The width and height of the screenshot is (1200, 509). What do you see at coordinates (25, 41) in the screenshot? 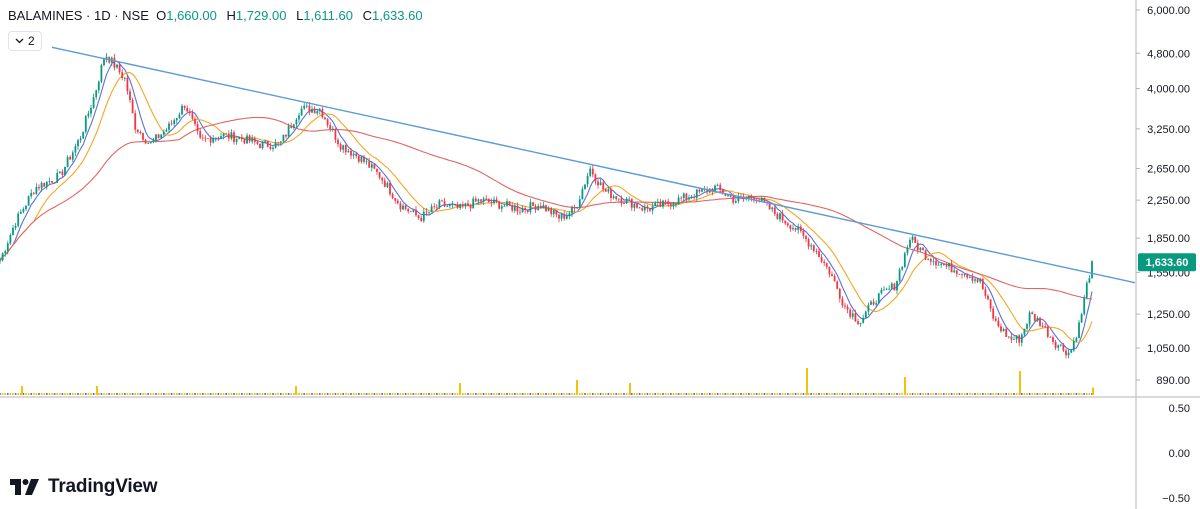
I see `indicators-toggle-button: 2` at bounding box center [25, 41].